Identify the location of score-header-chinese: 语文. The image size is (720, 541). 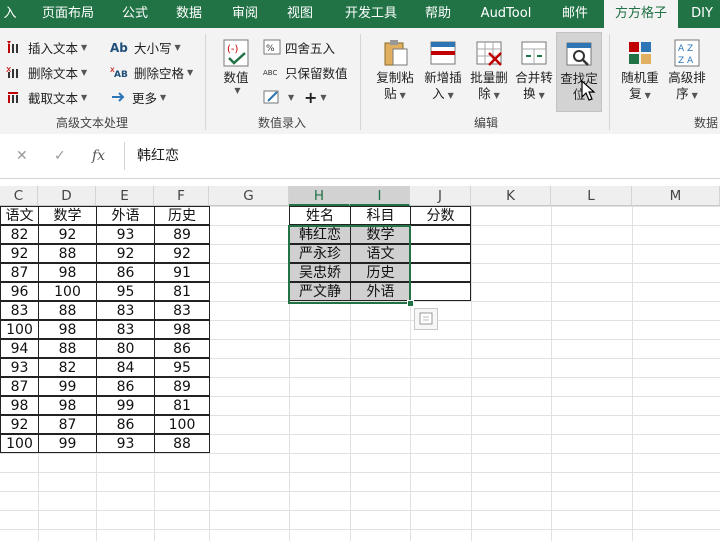
(19, 215).